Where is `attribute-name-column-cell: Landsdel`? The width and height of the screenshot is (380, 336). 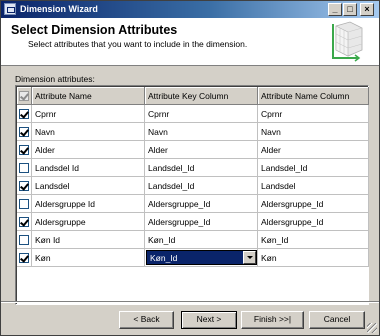
attribute-name-column-cell: Landsdel is located at coordinates (313, 186).